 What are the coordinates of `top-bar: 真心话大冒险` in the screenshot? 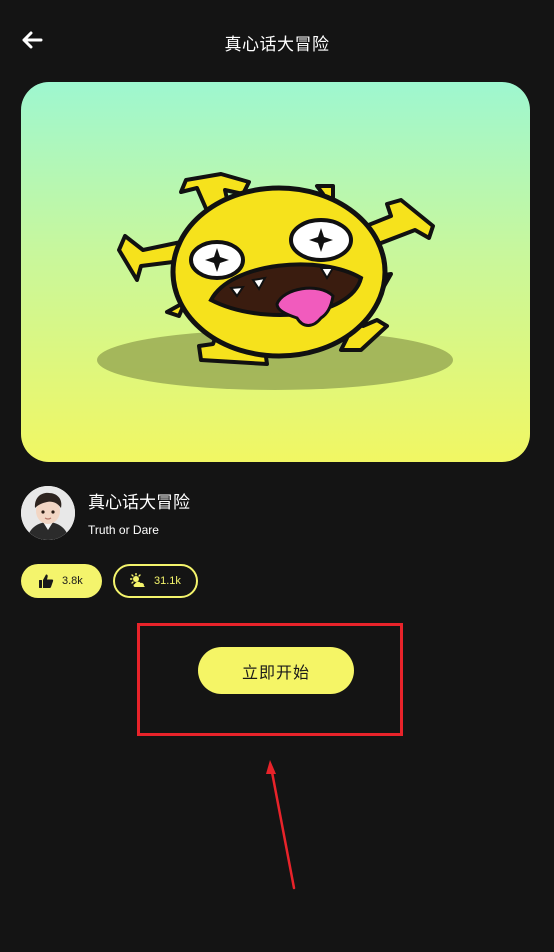 It's located at (277, 42).